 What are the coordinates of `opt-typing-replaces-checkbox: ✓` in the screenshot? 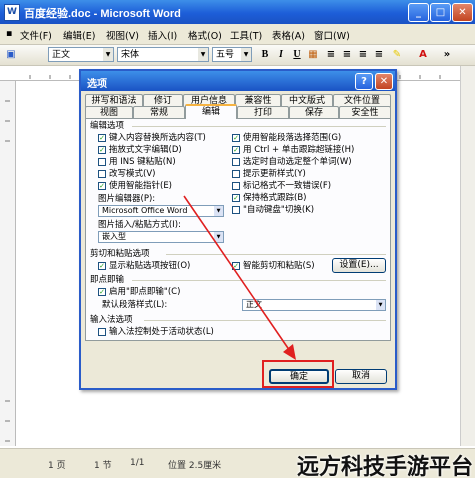 It's located at (102, 138).